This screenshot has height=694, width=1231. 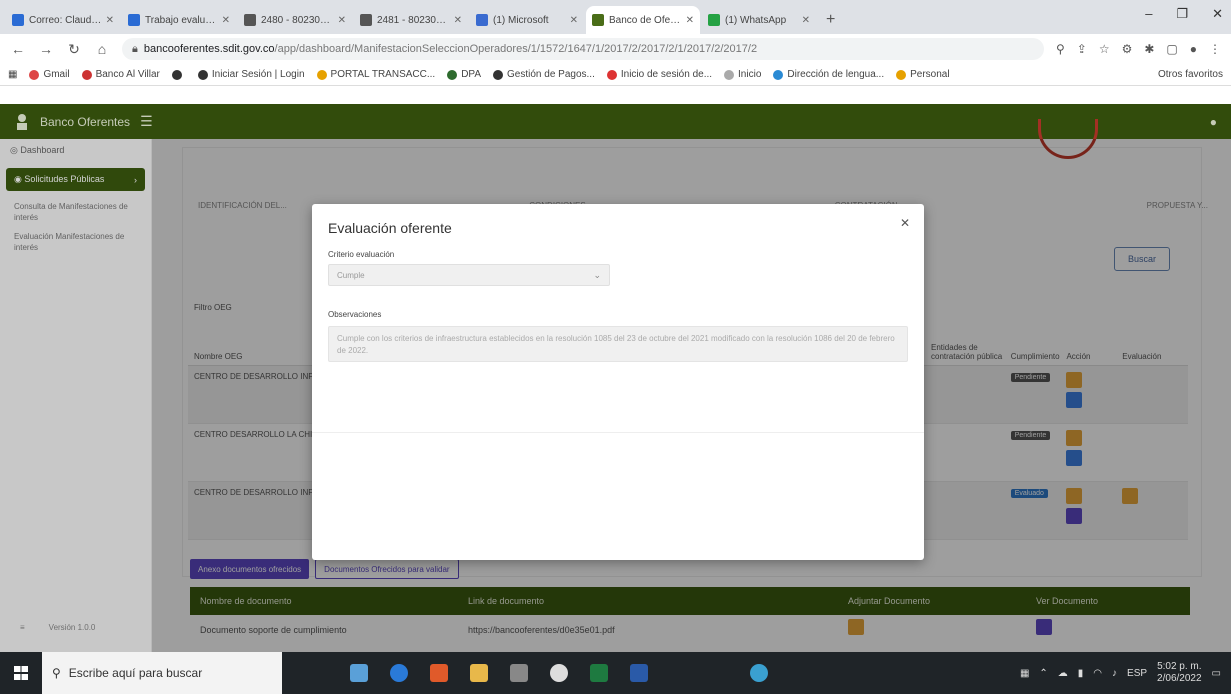 I want to click on bookmark-item: Iniciar Sesión | Login, so click(x=251, y=74).